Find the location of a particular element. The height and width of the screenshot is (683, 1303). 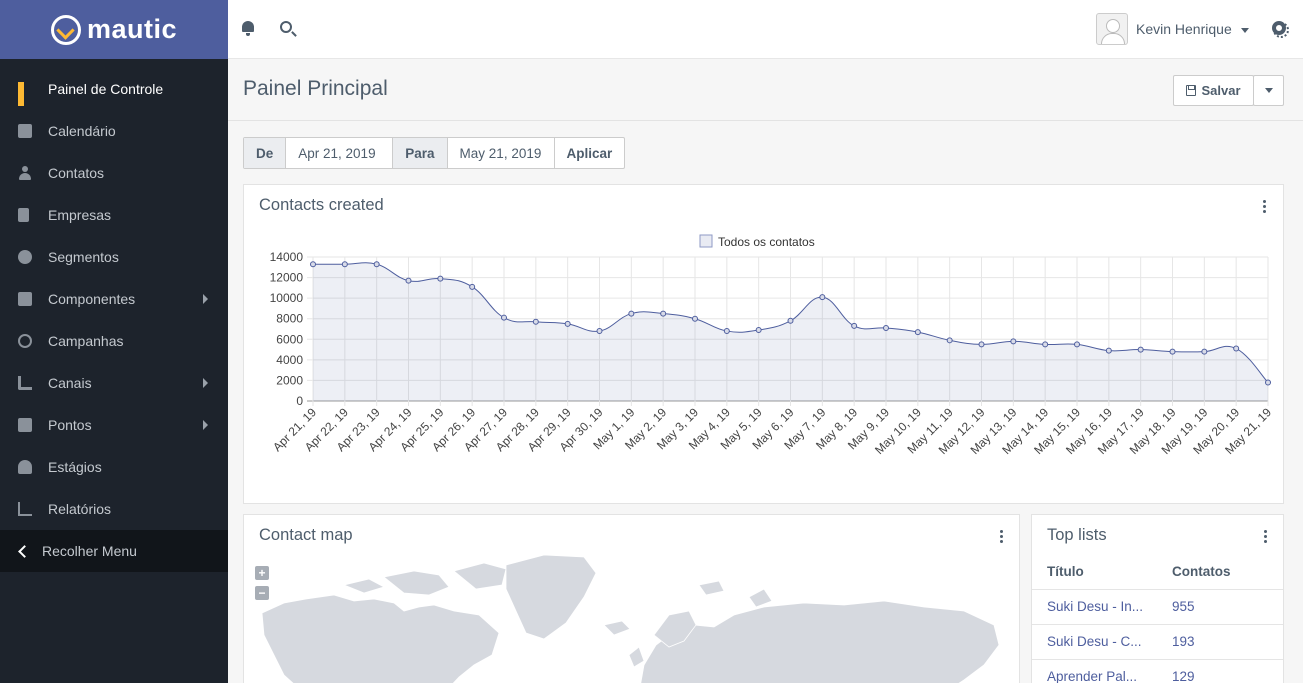

sidebar-item-calendario: Calendário is located at coordinates (114, 131).